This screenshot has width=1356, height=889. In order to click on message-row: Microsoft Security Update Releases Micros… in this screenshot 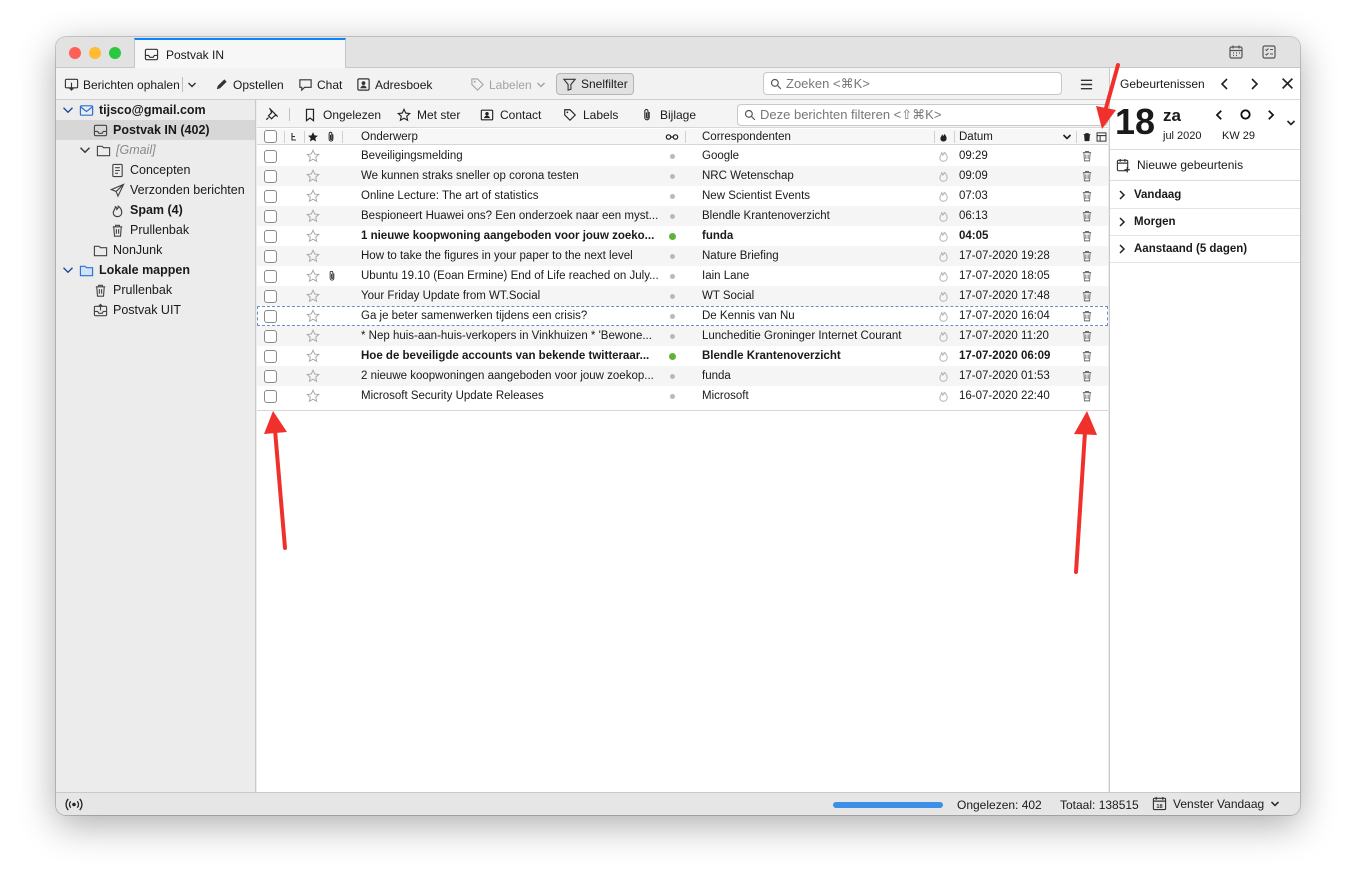, I will do `click(682, 396)`.